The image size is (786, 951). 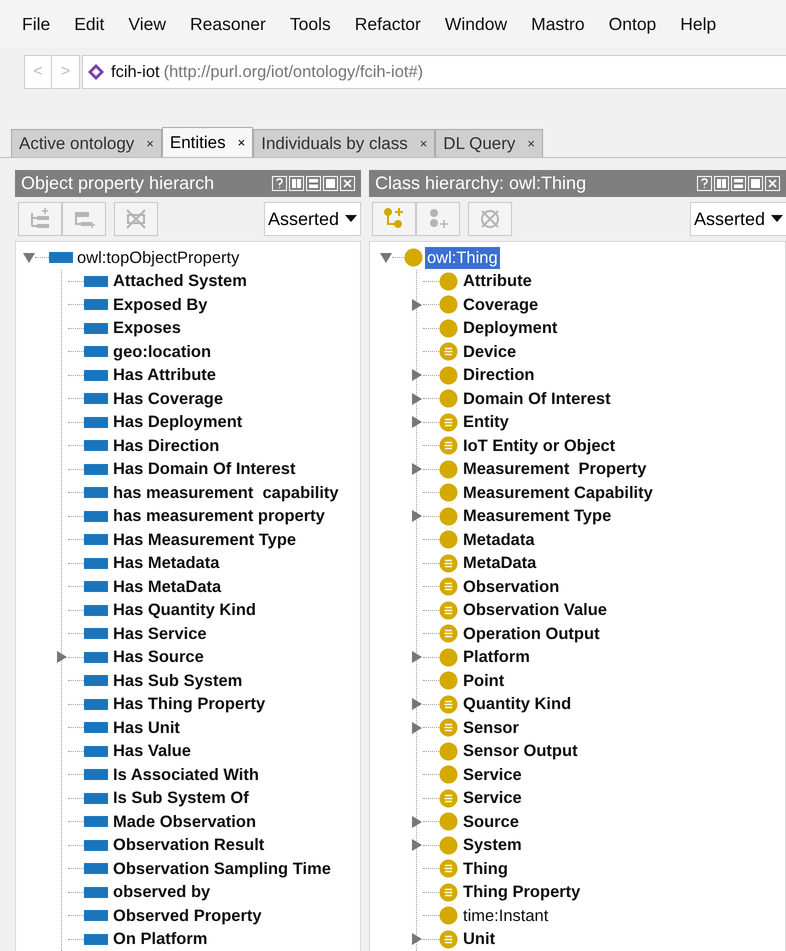 What do you see at coordinates (554, 469) in the screenshot?
I see `tree-item: Measurement Property` at bounding box center [554, 469].